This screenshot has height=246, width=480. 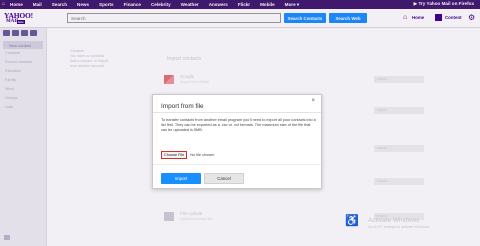 What do you see at coordinates (352, 221) in the screenshot?
I see `accessibility-icon: ♿` at bounding box center [352, 221].